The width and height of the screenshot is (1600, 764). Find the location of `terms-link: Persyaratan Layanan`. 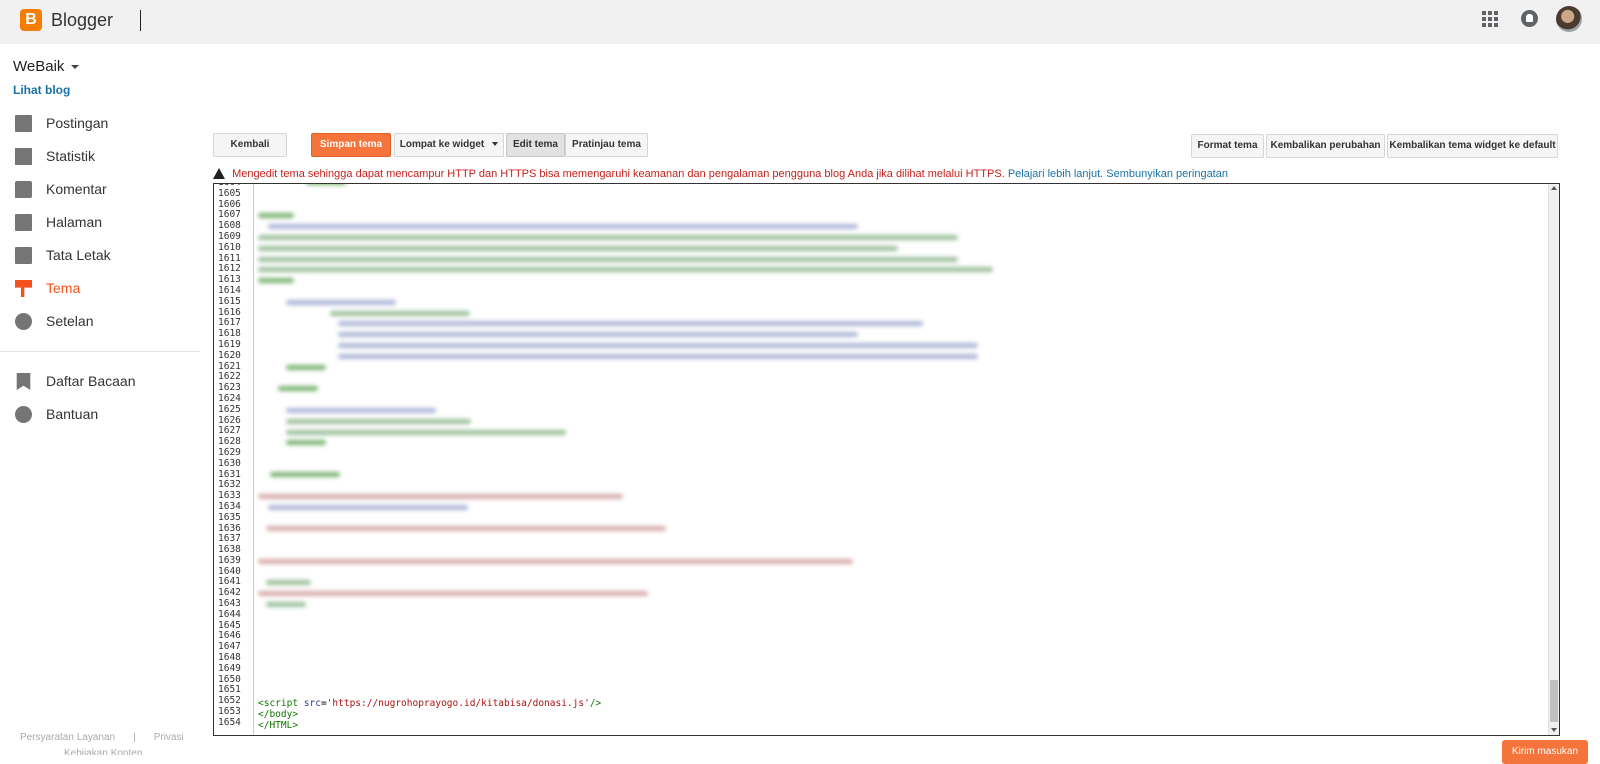

terms-link: Persyaratan Layanan is located at coordinates (67, 737).